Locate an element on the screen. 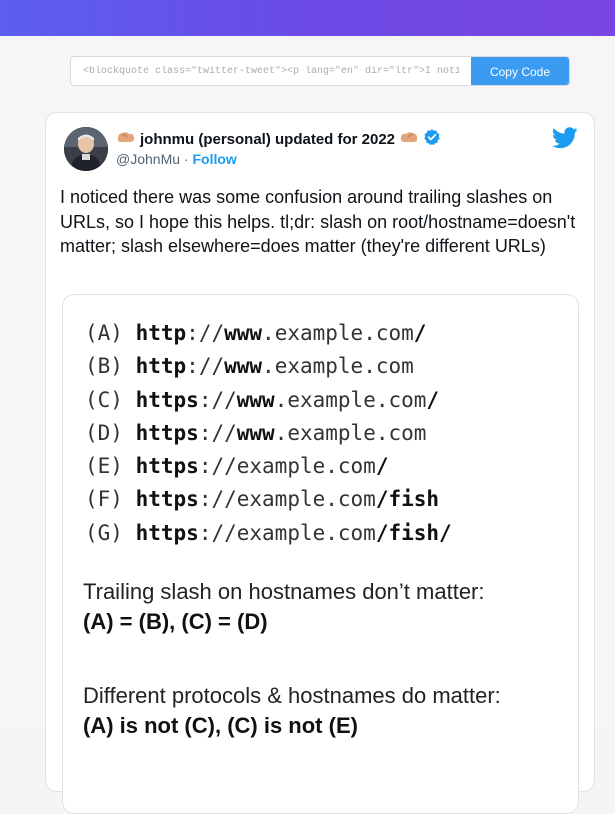  embed-code-bar: Copy Code is located at coordinates (320, 71).